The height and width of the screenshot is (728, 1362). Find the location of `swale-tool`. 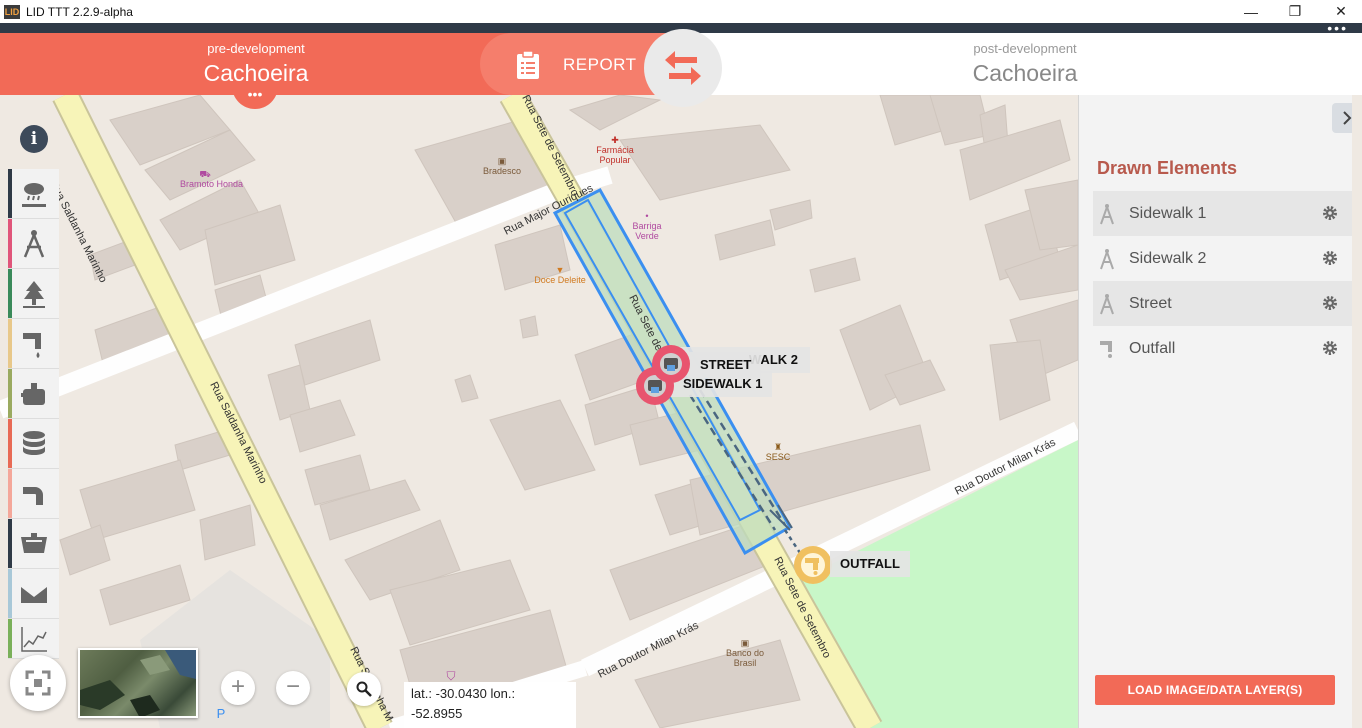

swale-tool is located at coordinates (33, 594).